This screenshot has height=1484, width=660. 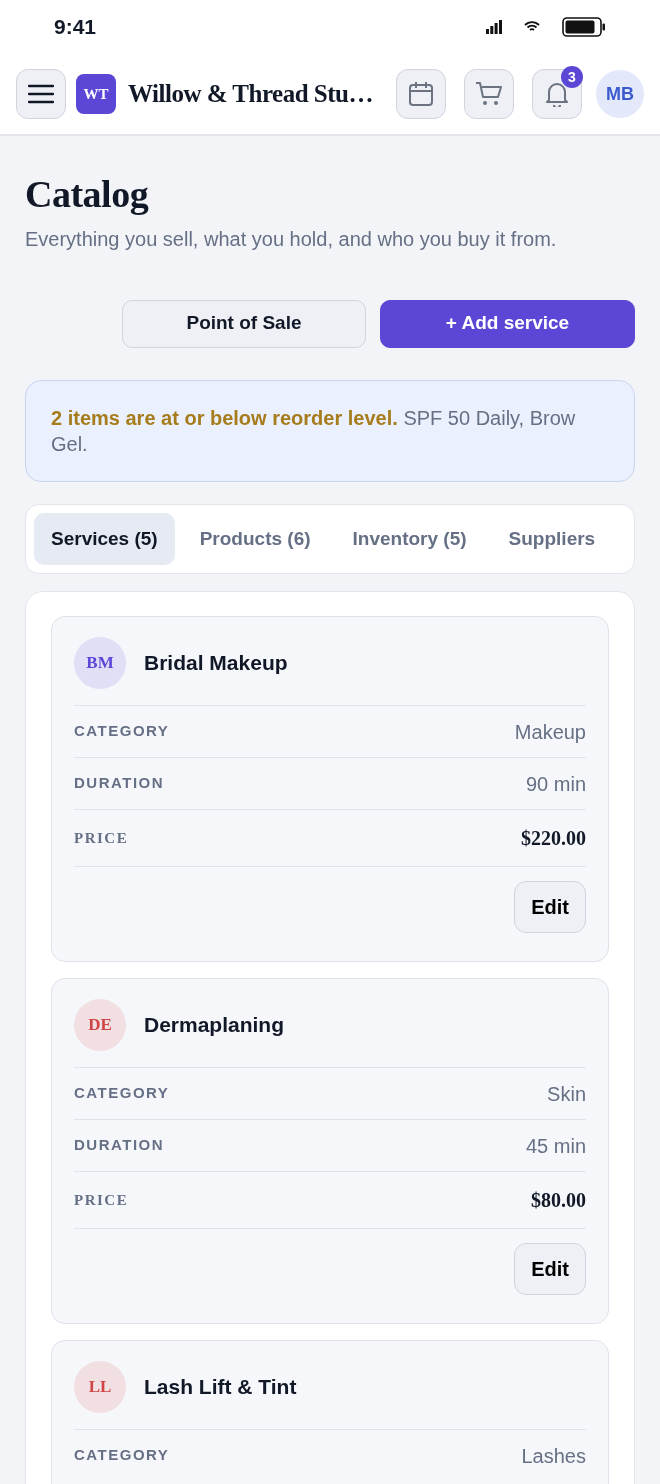 I want to click on reorder-alert: 2 items are at or below reorder level. SPF 50 Daily, Brow Gel., so click(x=330, y=430).